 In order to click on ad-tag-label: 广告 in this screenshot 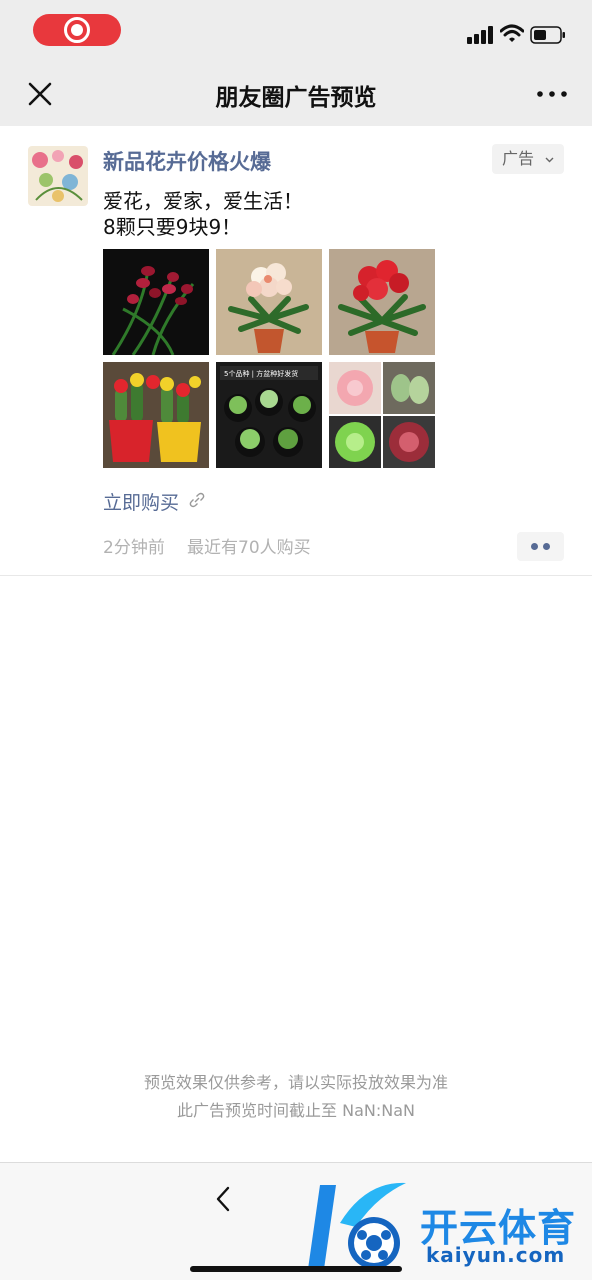, I will do `click(518, 158)`.